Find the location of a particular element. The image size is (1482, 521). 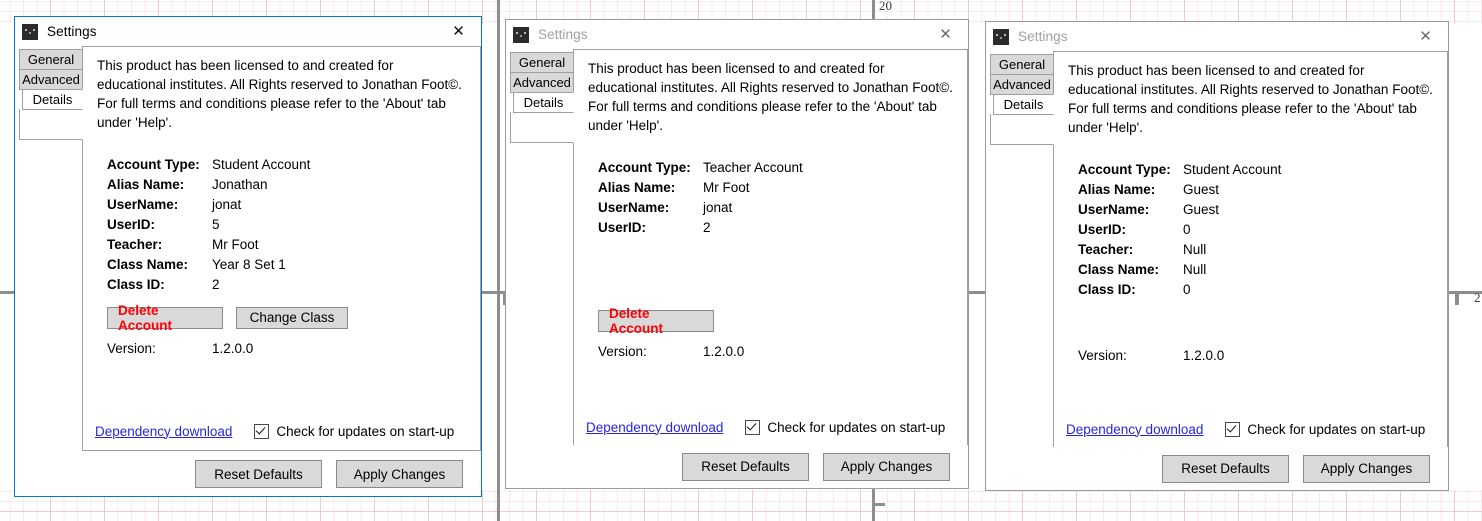

detail-value: Jonathan is located at coordinates (240, 185).